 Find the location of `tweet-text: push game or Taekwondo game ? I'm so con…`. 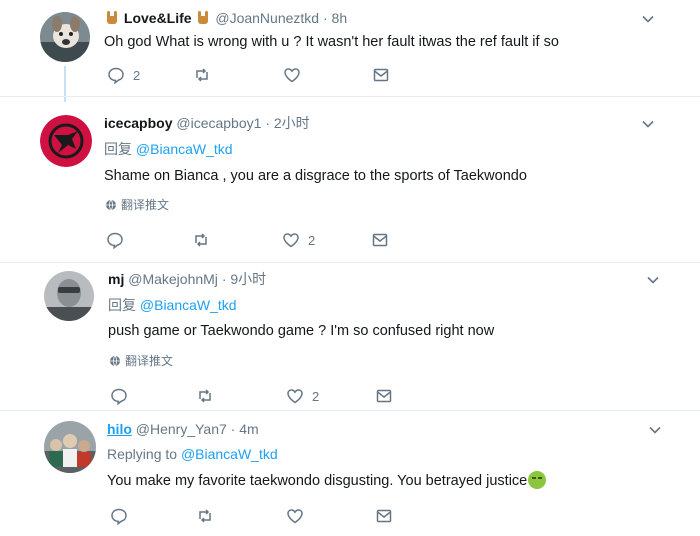

tweet-text: push game or Taekwondo game ? I'm so con… is located at coordinates (301, 331).